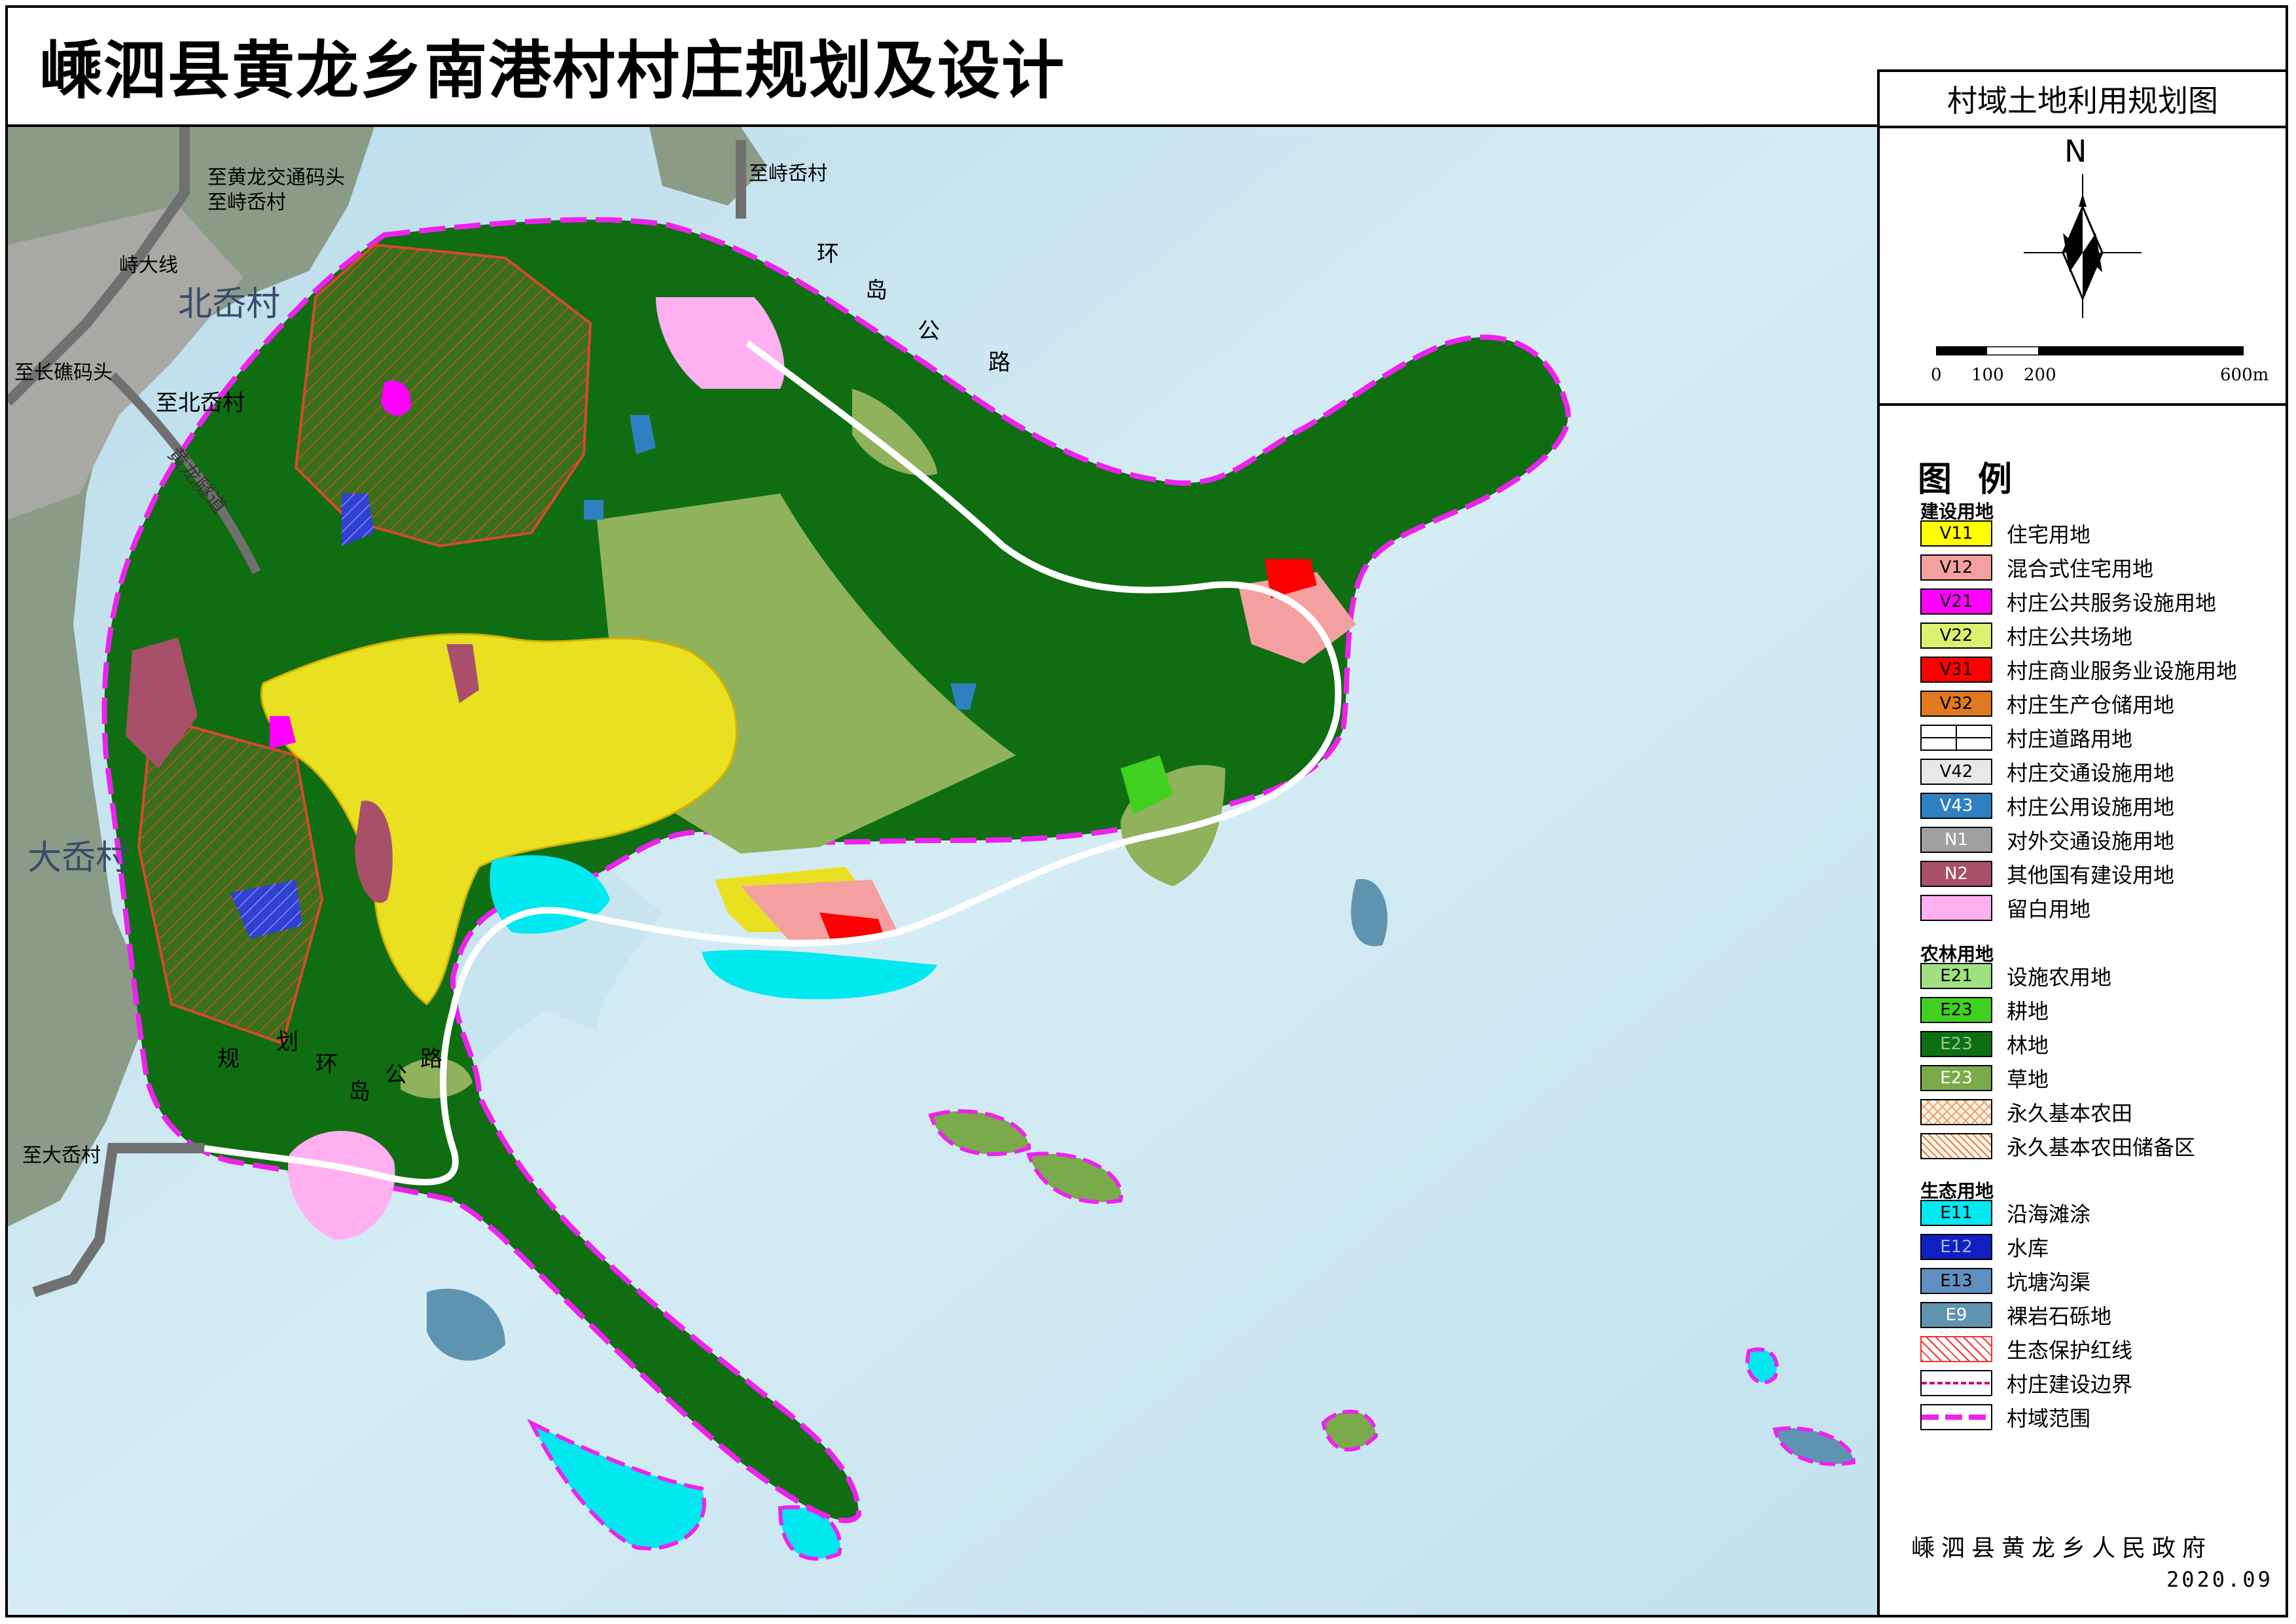 This screenshot has width=2296, height=1624. What do you see at coordinates (229, 304) in the screenshot?
I see `map-label-beiao: 北岙村` at bounding box center [229, 304].